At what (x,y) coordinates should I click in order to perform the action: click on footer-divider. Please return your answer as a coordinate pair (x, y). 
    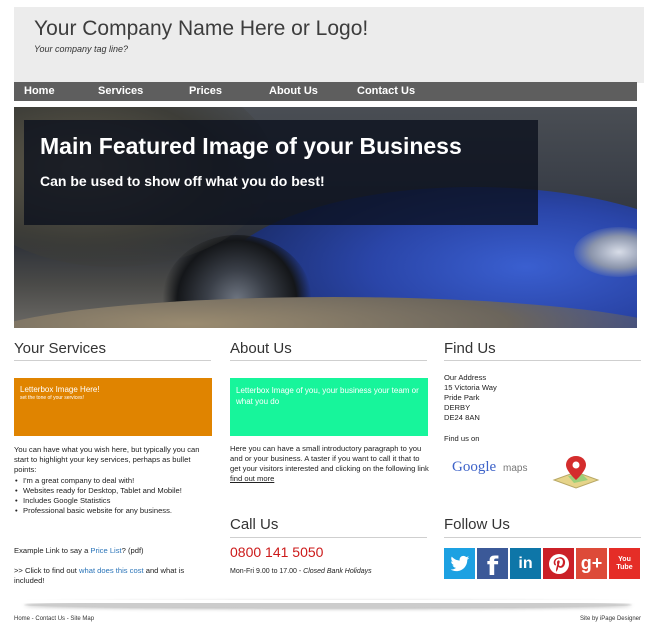
    Looking at the image, I should click on (325, 601).